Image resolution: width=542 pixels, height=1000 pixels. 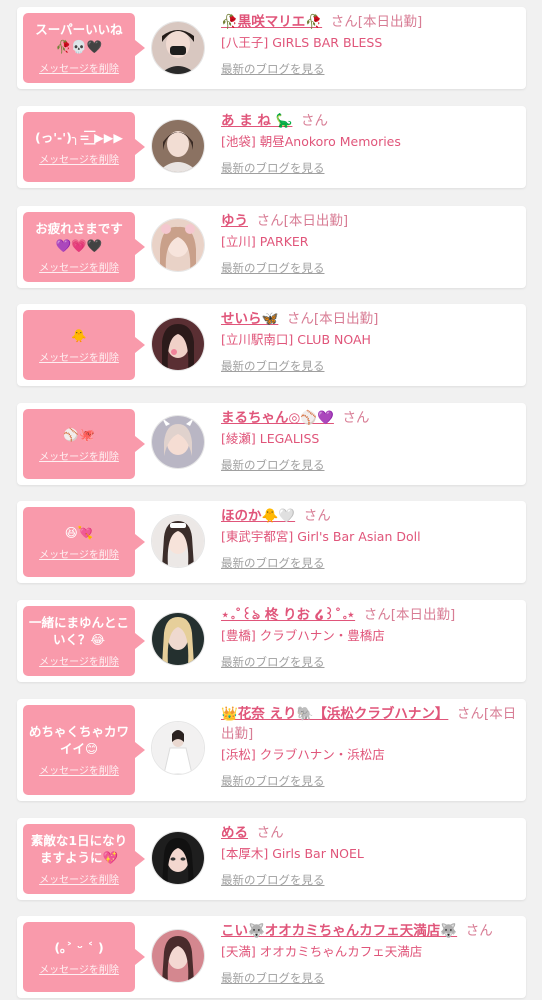 What do you see at coordinates (79, 434) in the screenshot?
I see `message-text: ⚾️🐙` at bounding box center [79, 434].